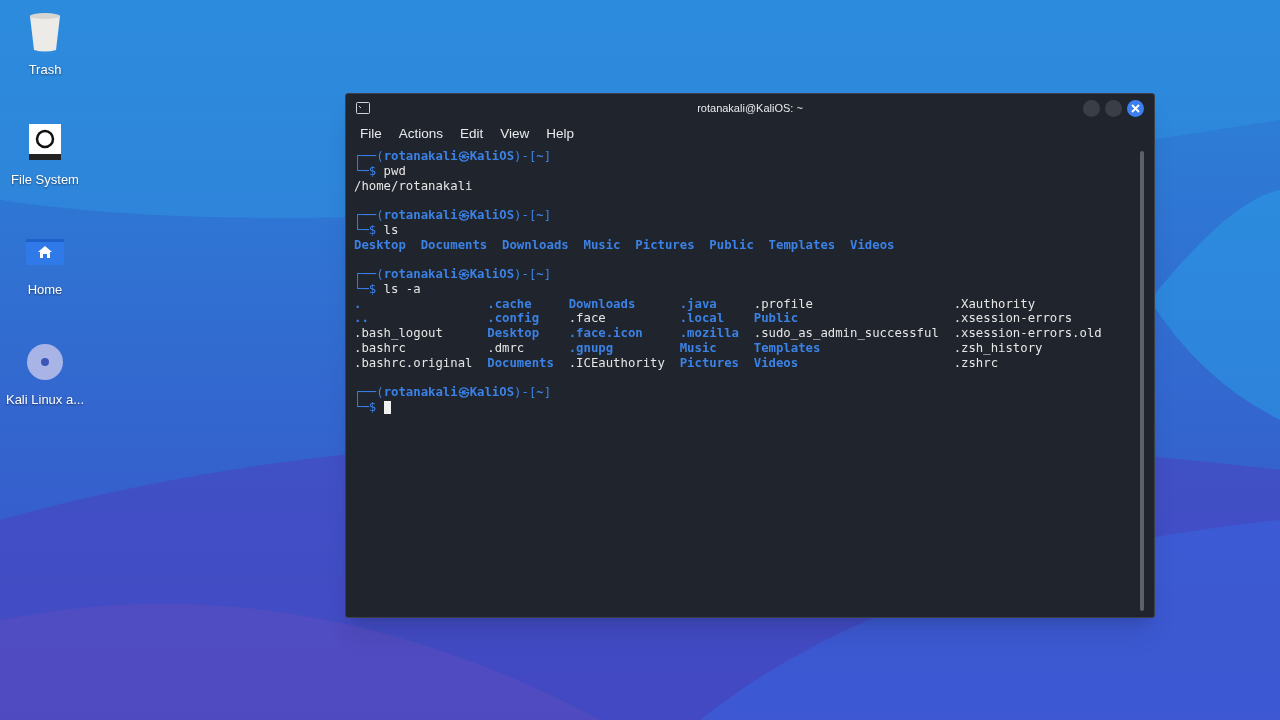 This screenshot has height=720, width=1280. What do you see at coordinates (358, 304) in the screenshot?
I see `directory-name: .` at bounding box center [358, 304].